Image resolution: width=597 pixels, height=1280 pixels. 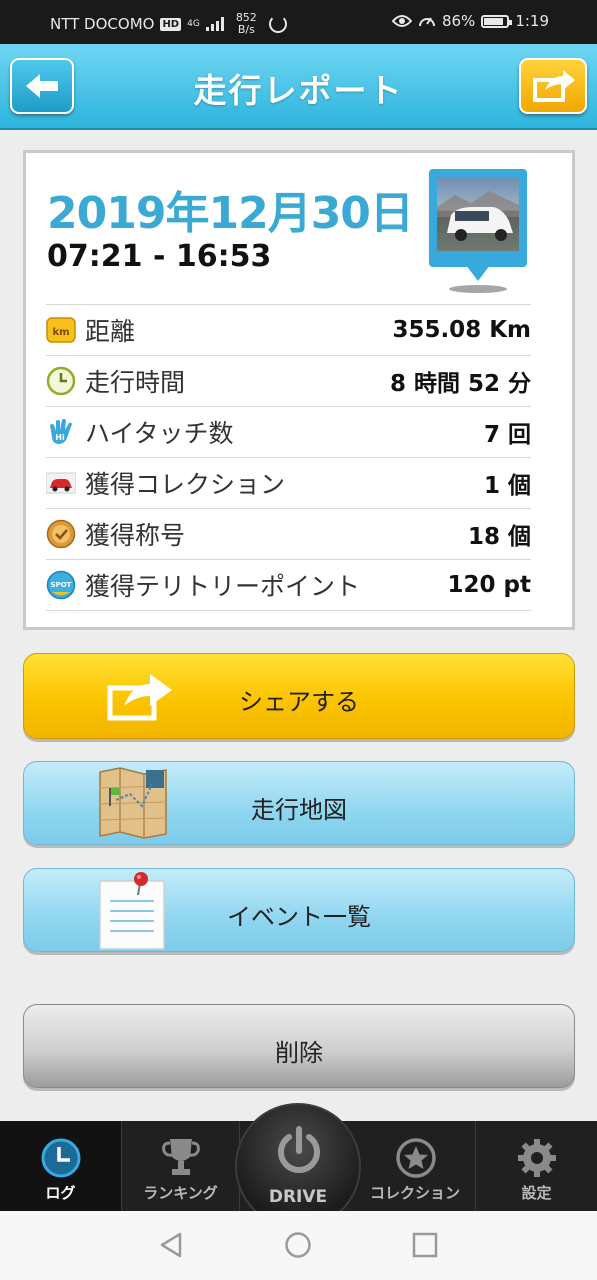 What do you see at coordinates (214, 24) in the screenshot?
I see `signal-icon` at bounding box center [214, 24].